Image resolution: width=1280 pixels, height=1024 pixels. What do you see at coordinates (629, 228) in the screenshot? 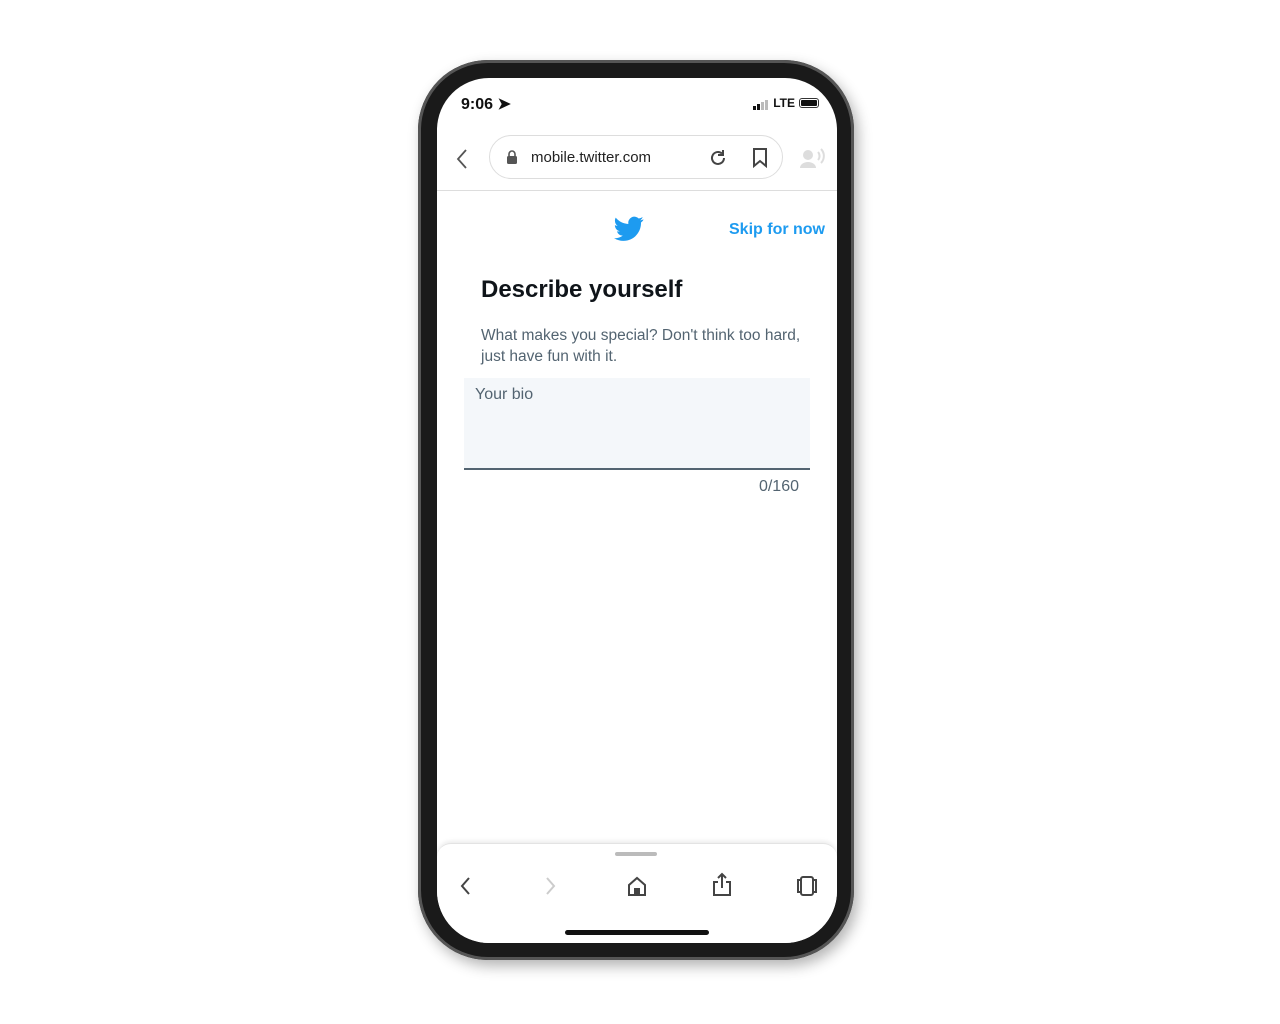
I see `twitter-bird-icon` at bounding box center [629, 228].